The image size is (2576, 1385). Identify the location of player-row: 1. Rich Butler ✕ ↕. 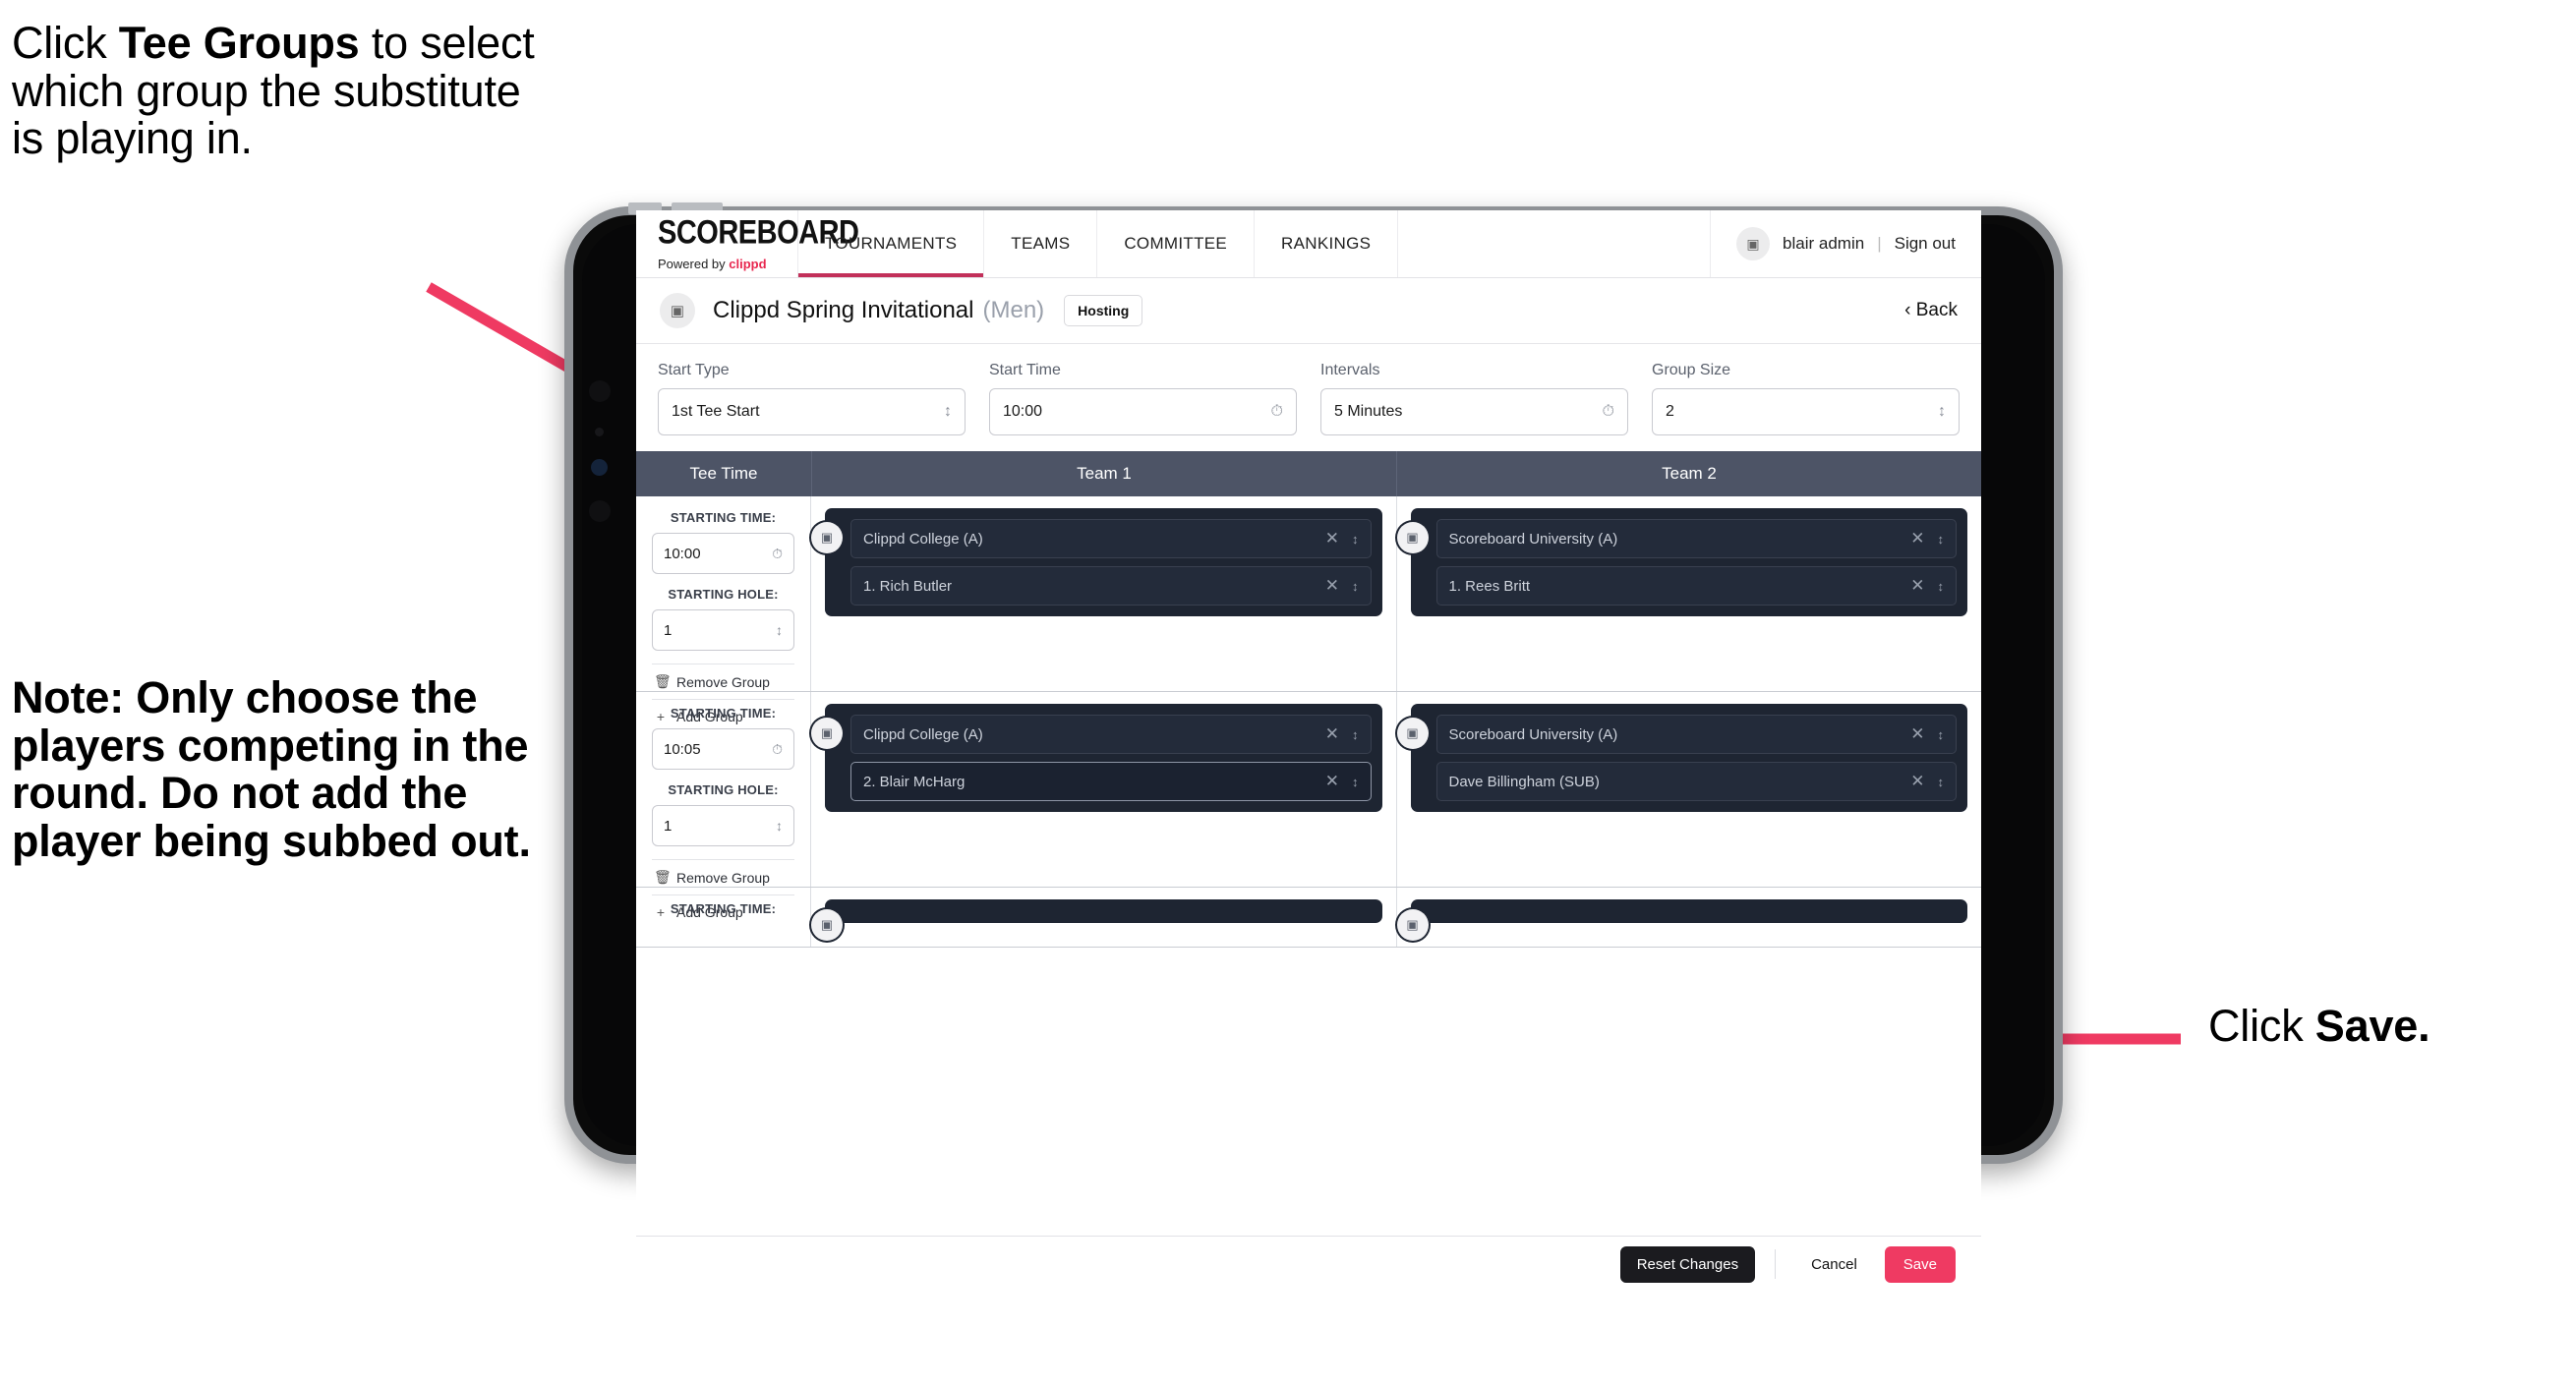
(1111, 586).